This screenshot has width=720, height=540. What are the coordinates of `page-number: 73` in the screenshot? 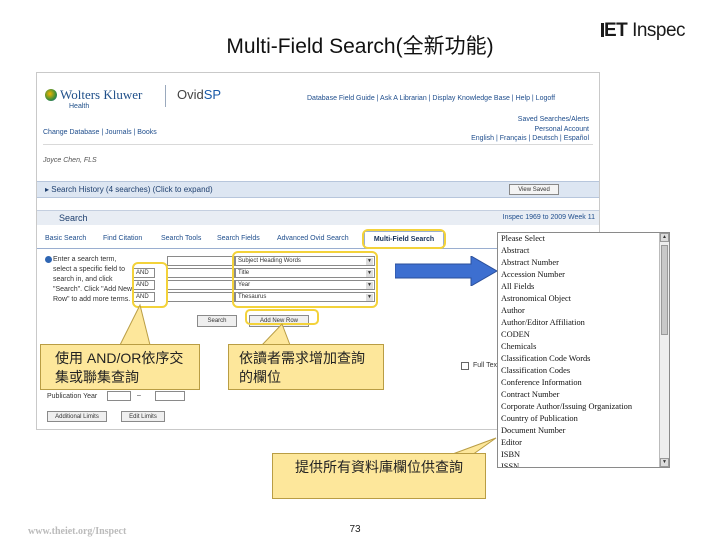 It's located at (355, 529).